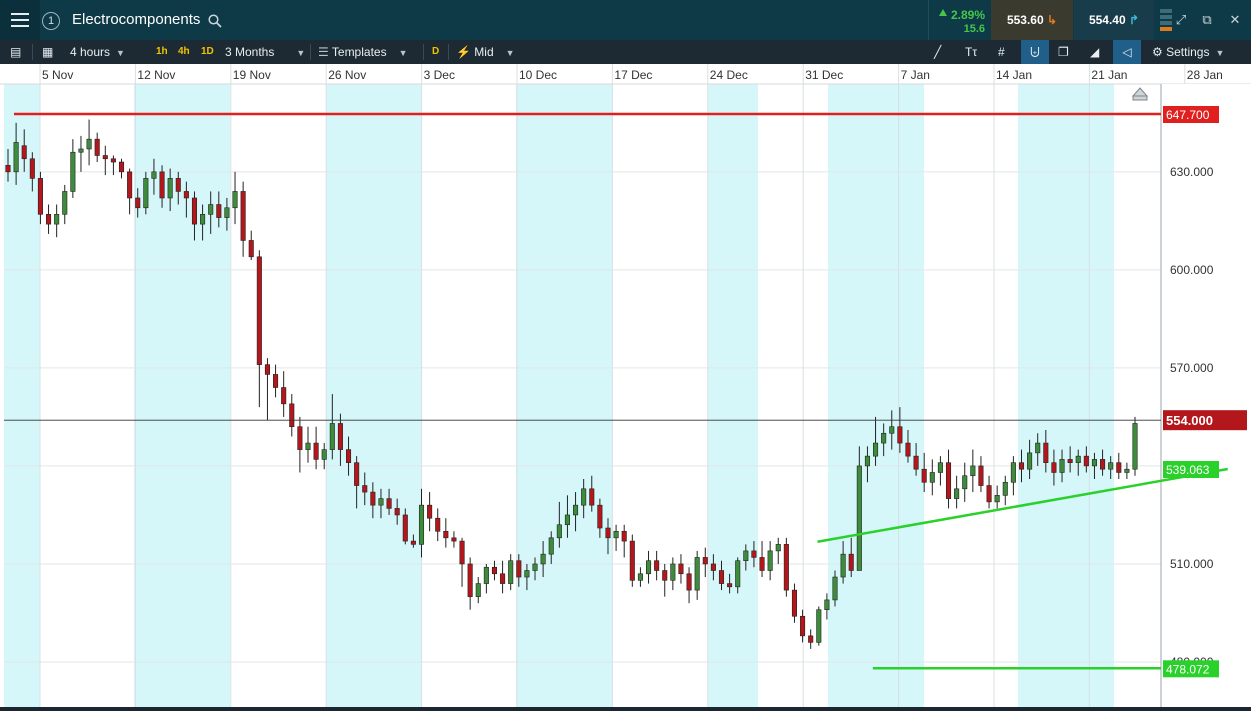 The image size is (1251, 711). Describe the element at coordinates (156, 75) in the screenshot. I see `x-tick-label: 12 Nov` at that location.